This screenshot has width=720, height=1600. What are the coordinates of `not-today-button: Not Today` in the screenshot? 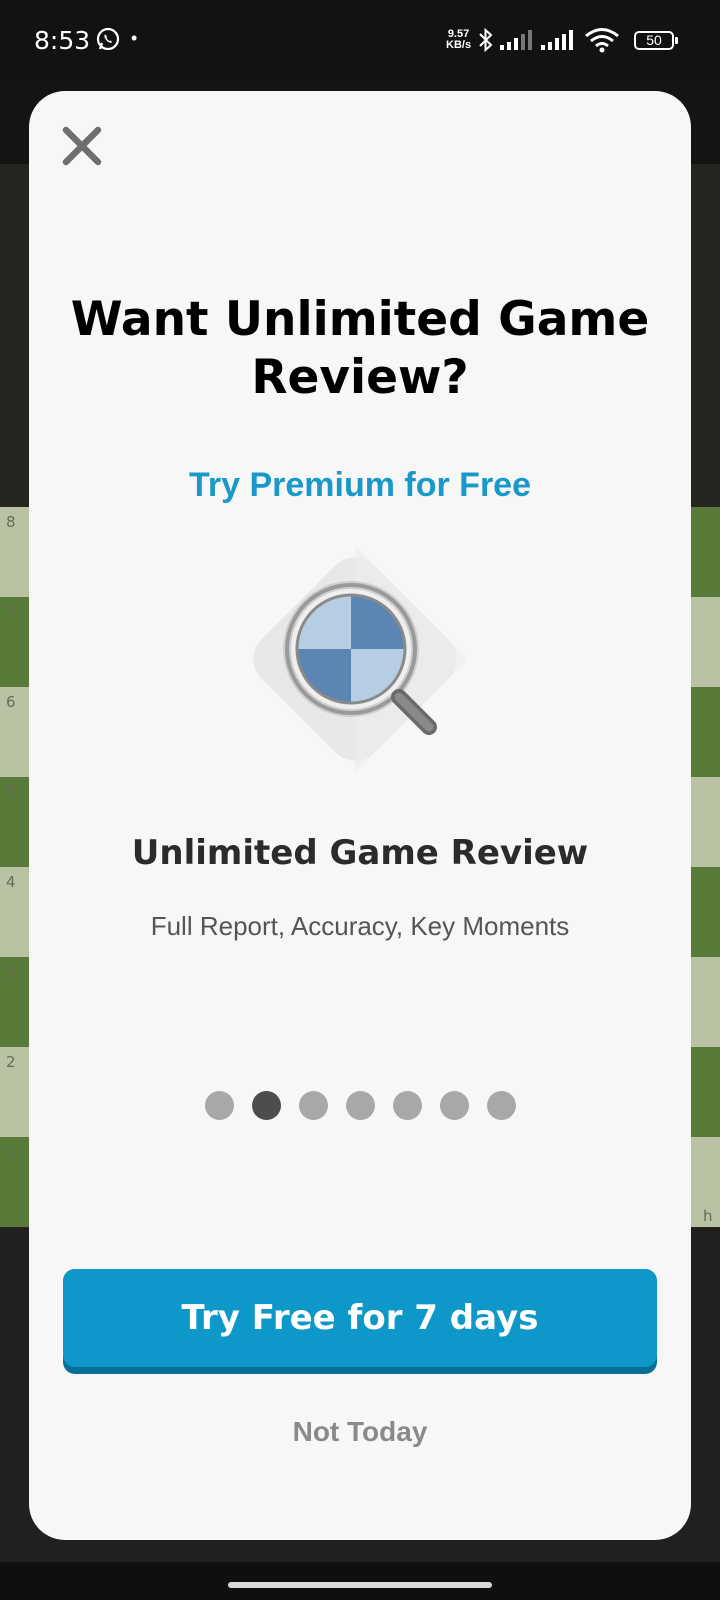 It's located at (360, 1432).